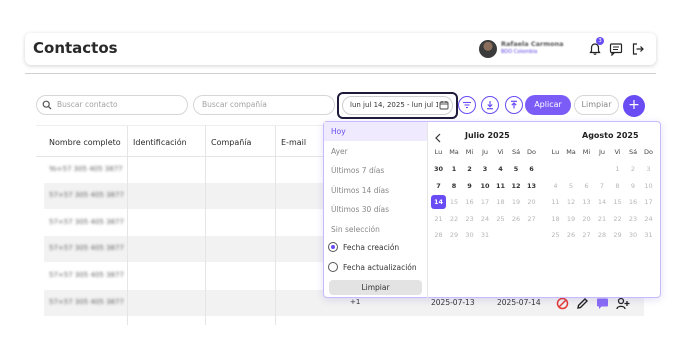 This screenshot has height=345, width=688. Describe the element at coordinates (500, 169) in the screenshot. I see `calendar-day: 4` at that location.